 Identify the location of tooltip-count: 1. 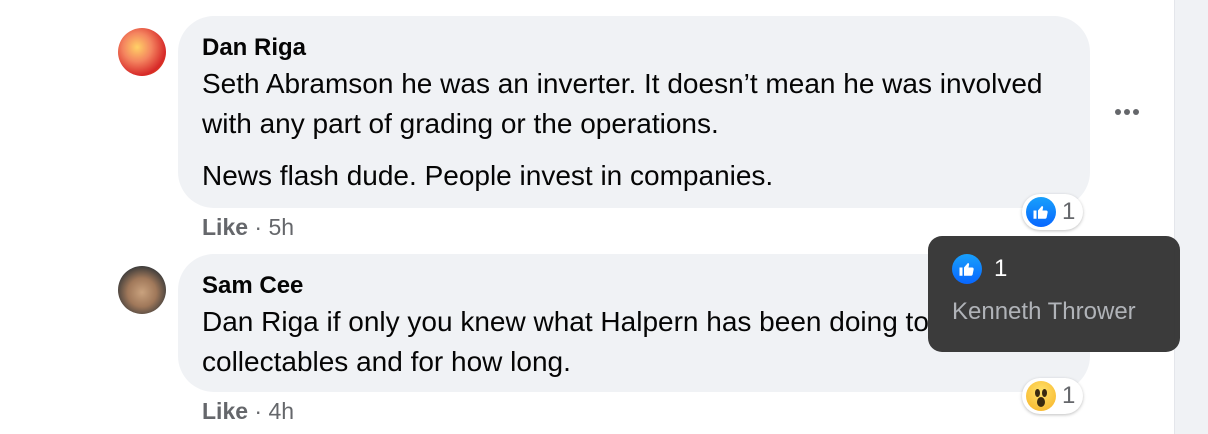
(1001, 268).